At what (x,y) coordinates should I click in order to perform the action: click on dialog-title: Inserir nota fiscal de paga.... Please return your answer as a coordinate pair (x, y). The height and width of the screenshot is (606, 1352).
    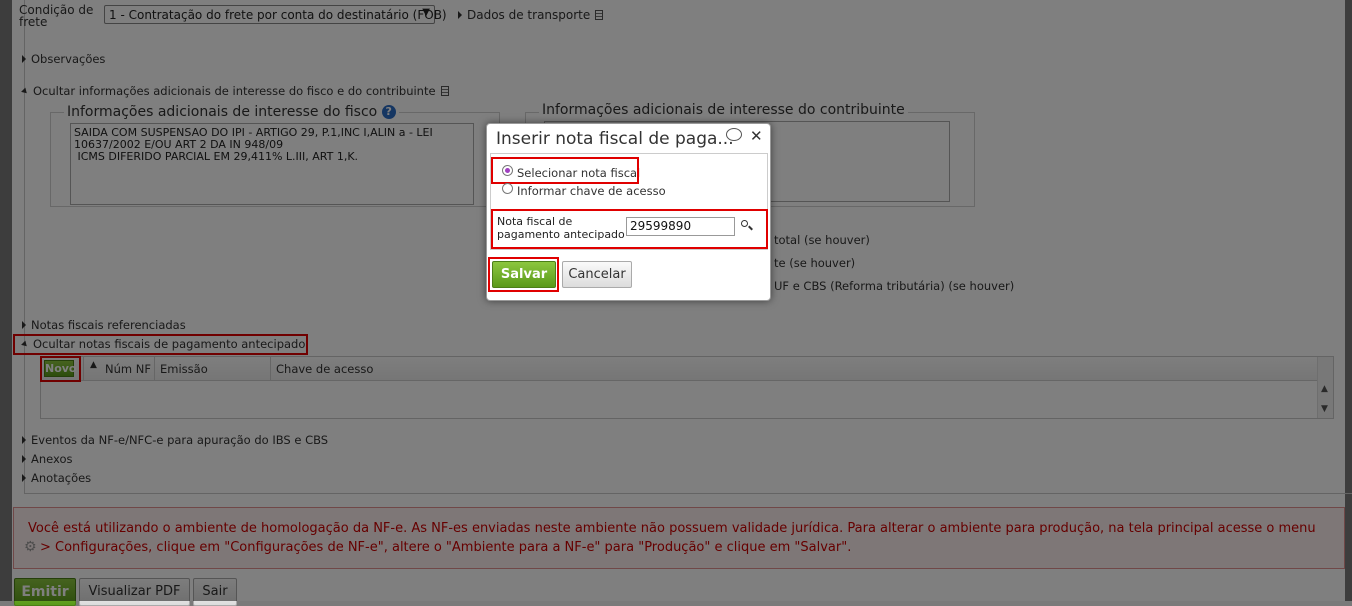
    Looking at the image, I should click on (615, 139).